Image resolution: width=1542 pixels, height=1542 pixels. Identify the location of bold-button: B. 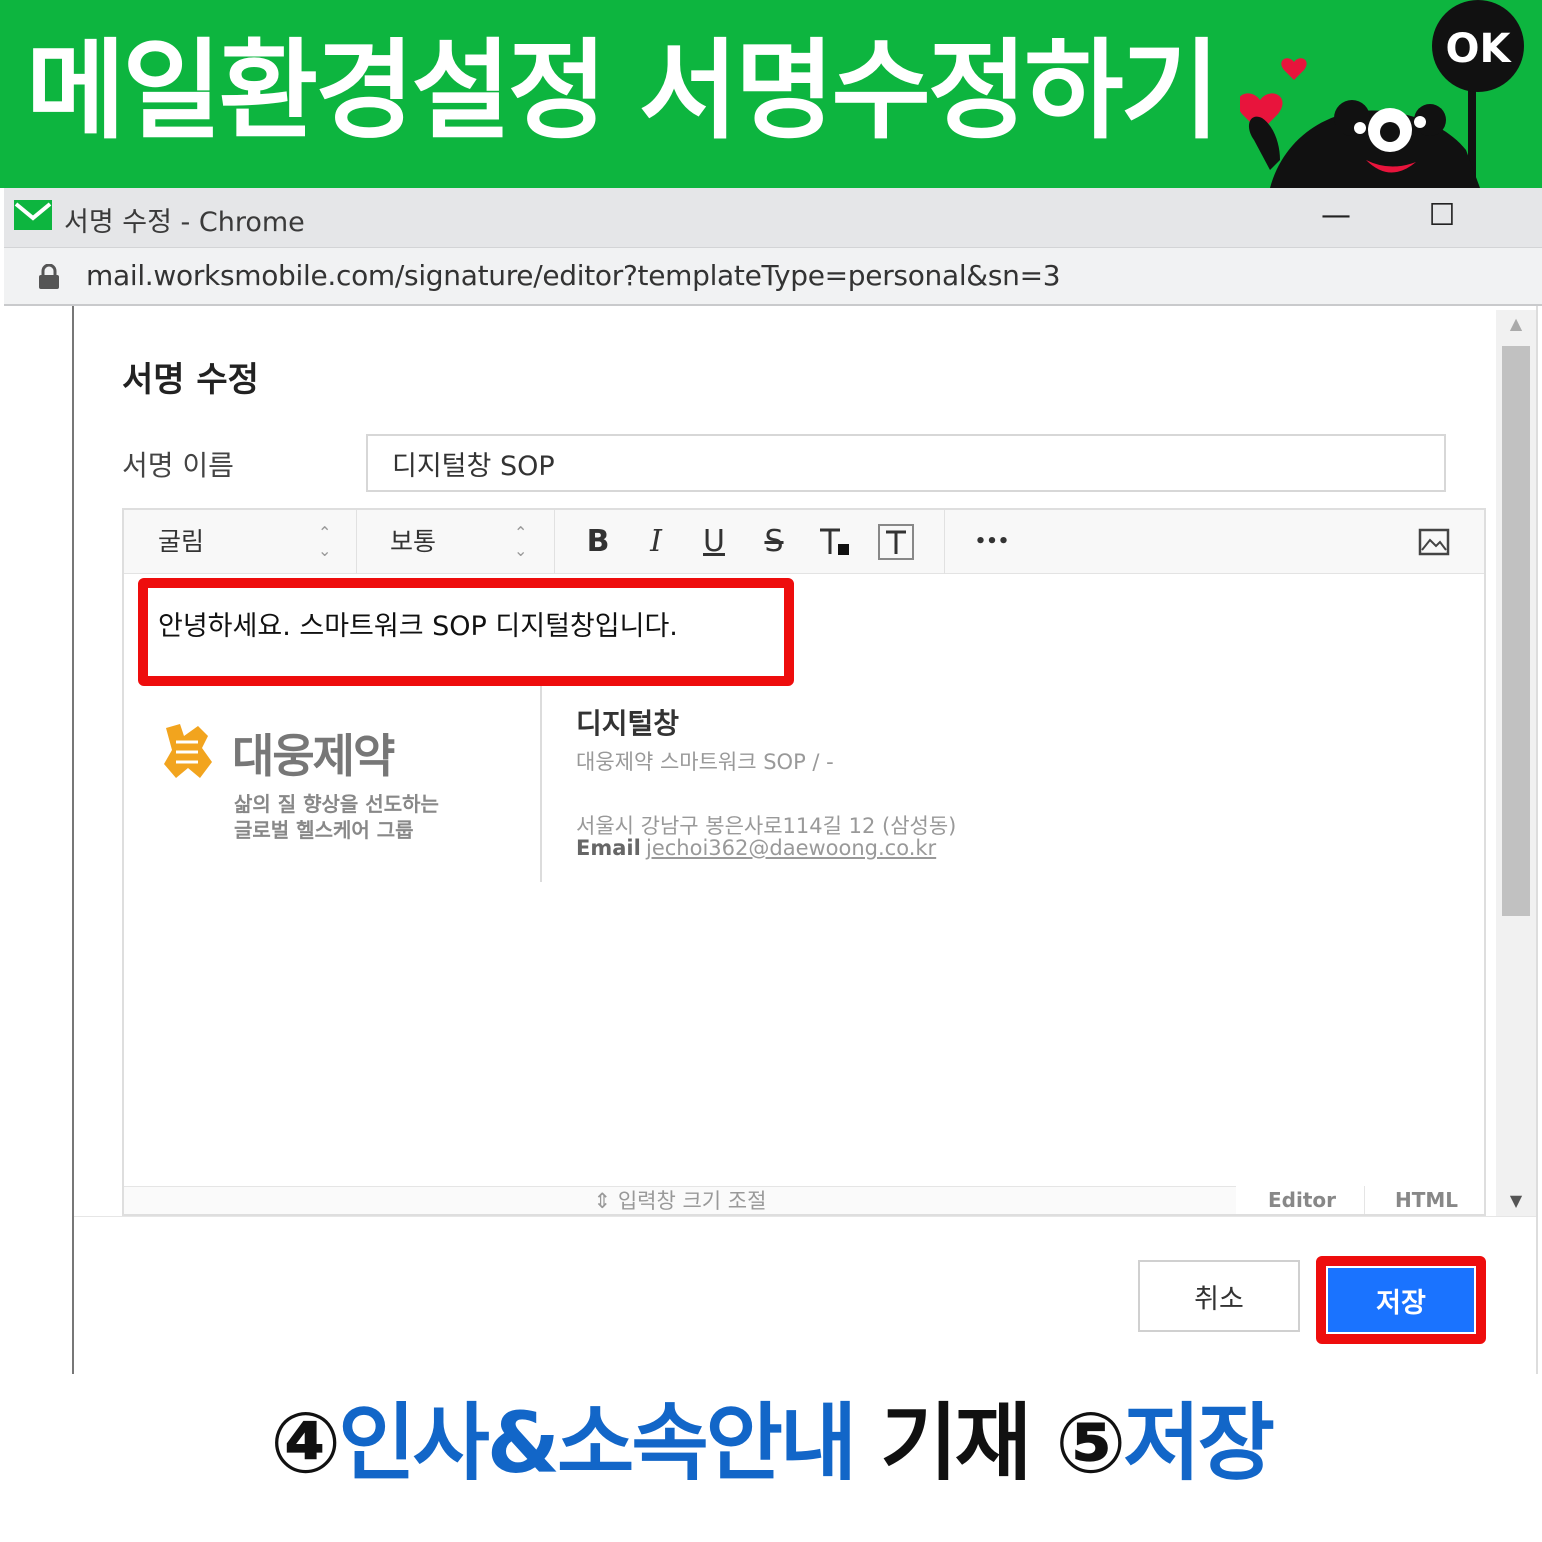
(598, 542).